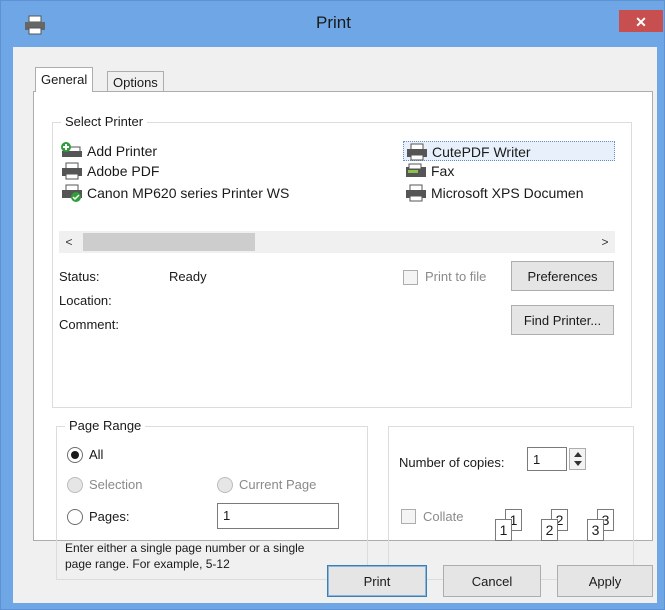 This screenshot has width=665, height=610. I want to click on fax-icon, so click(416, 170).